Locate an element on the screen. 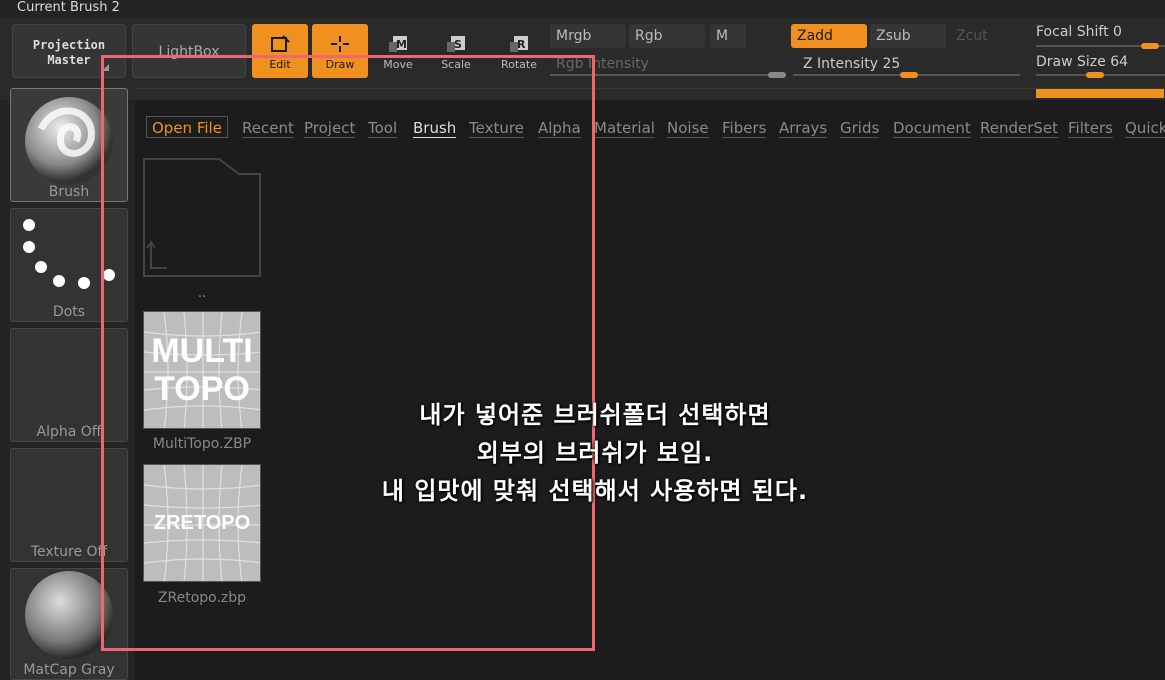 The image size is (1165, 680). focal-shift-label: Focal Shift 0 is located at coordinates (1079, 32).